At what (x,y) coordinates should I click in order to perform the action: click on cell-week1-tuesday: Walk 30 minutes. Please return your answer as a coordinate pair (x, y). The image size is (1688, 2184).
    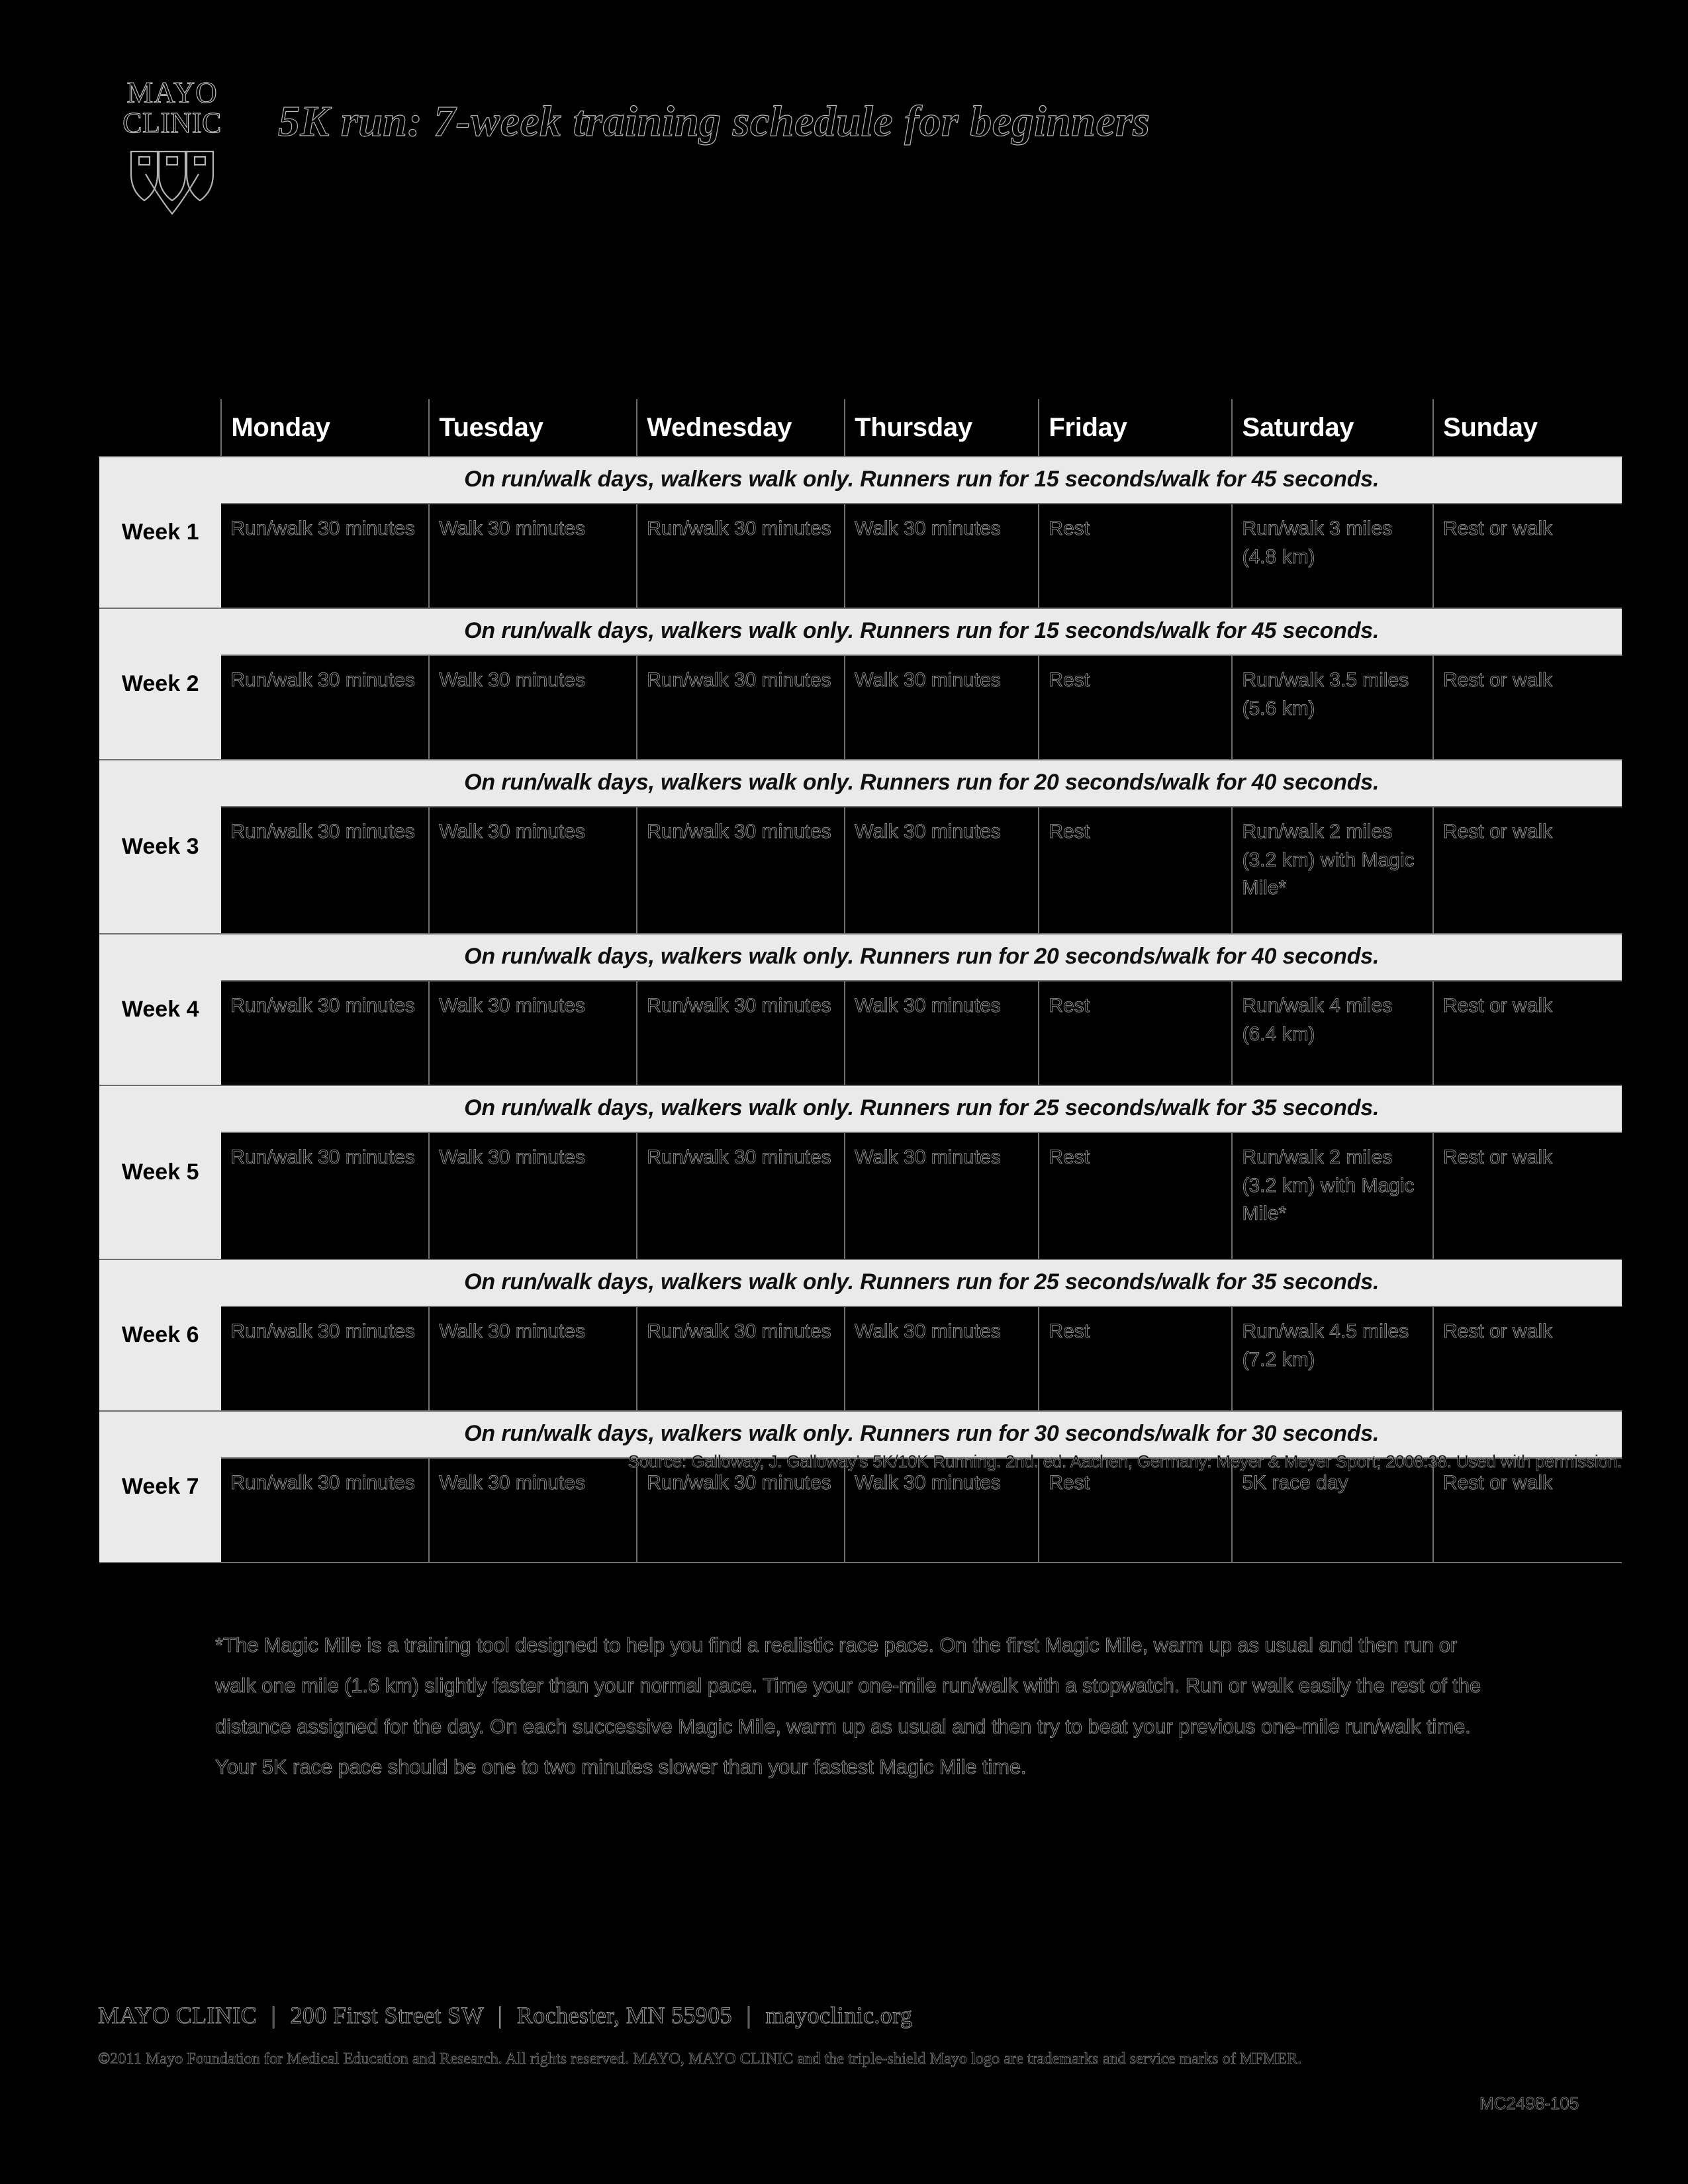
    Looking at the image, I should click on (533, 556).